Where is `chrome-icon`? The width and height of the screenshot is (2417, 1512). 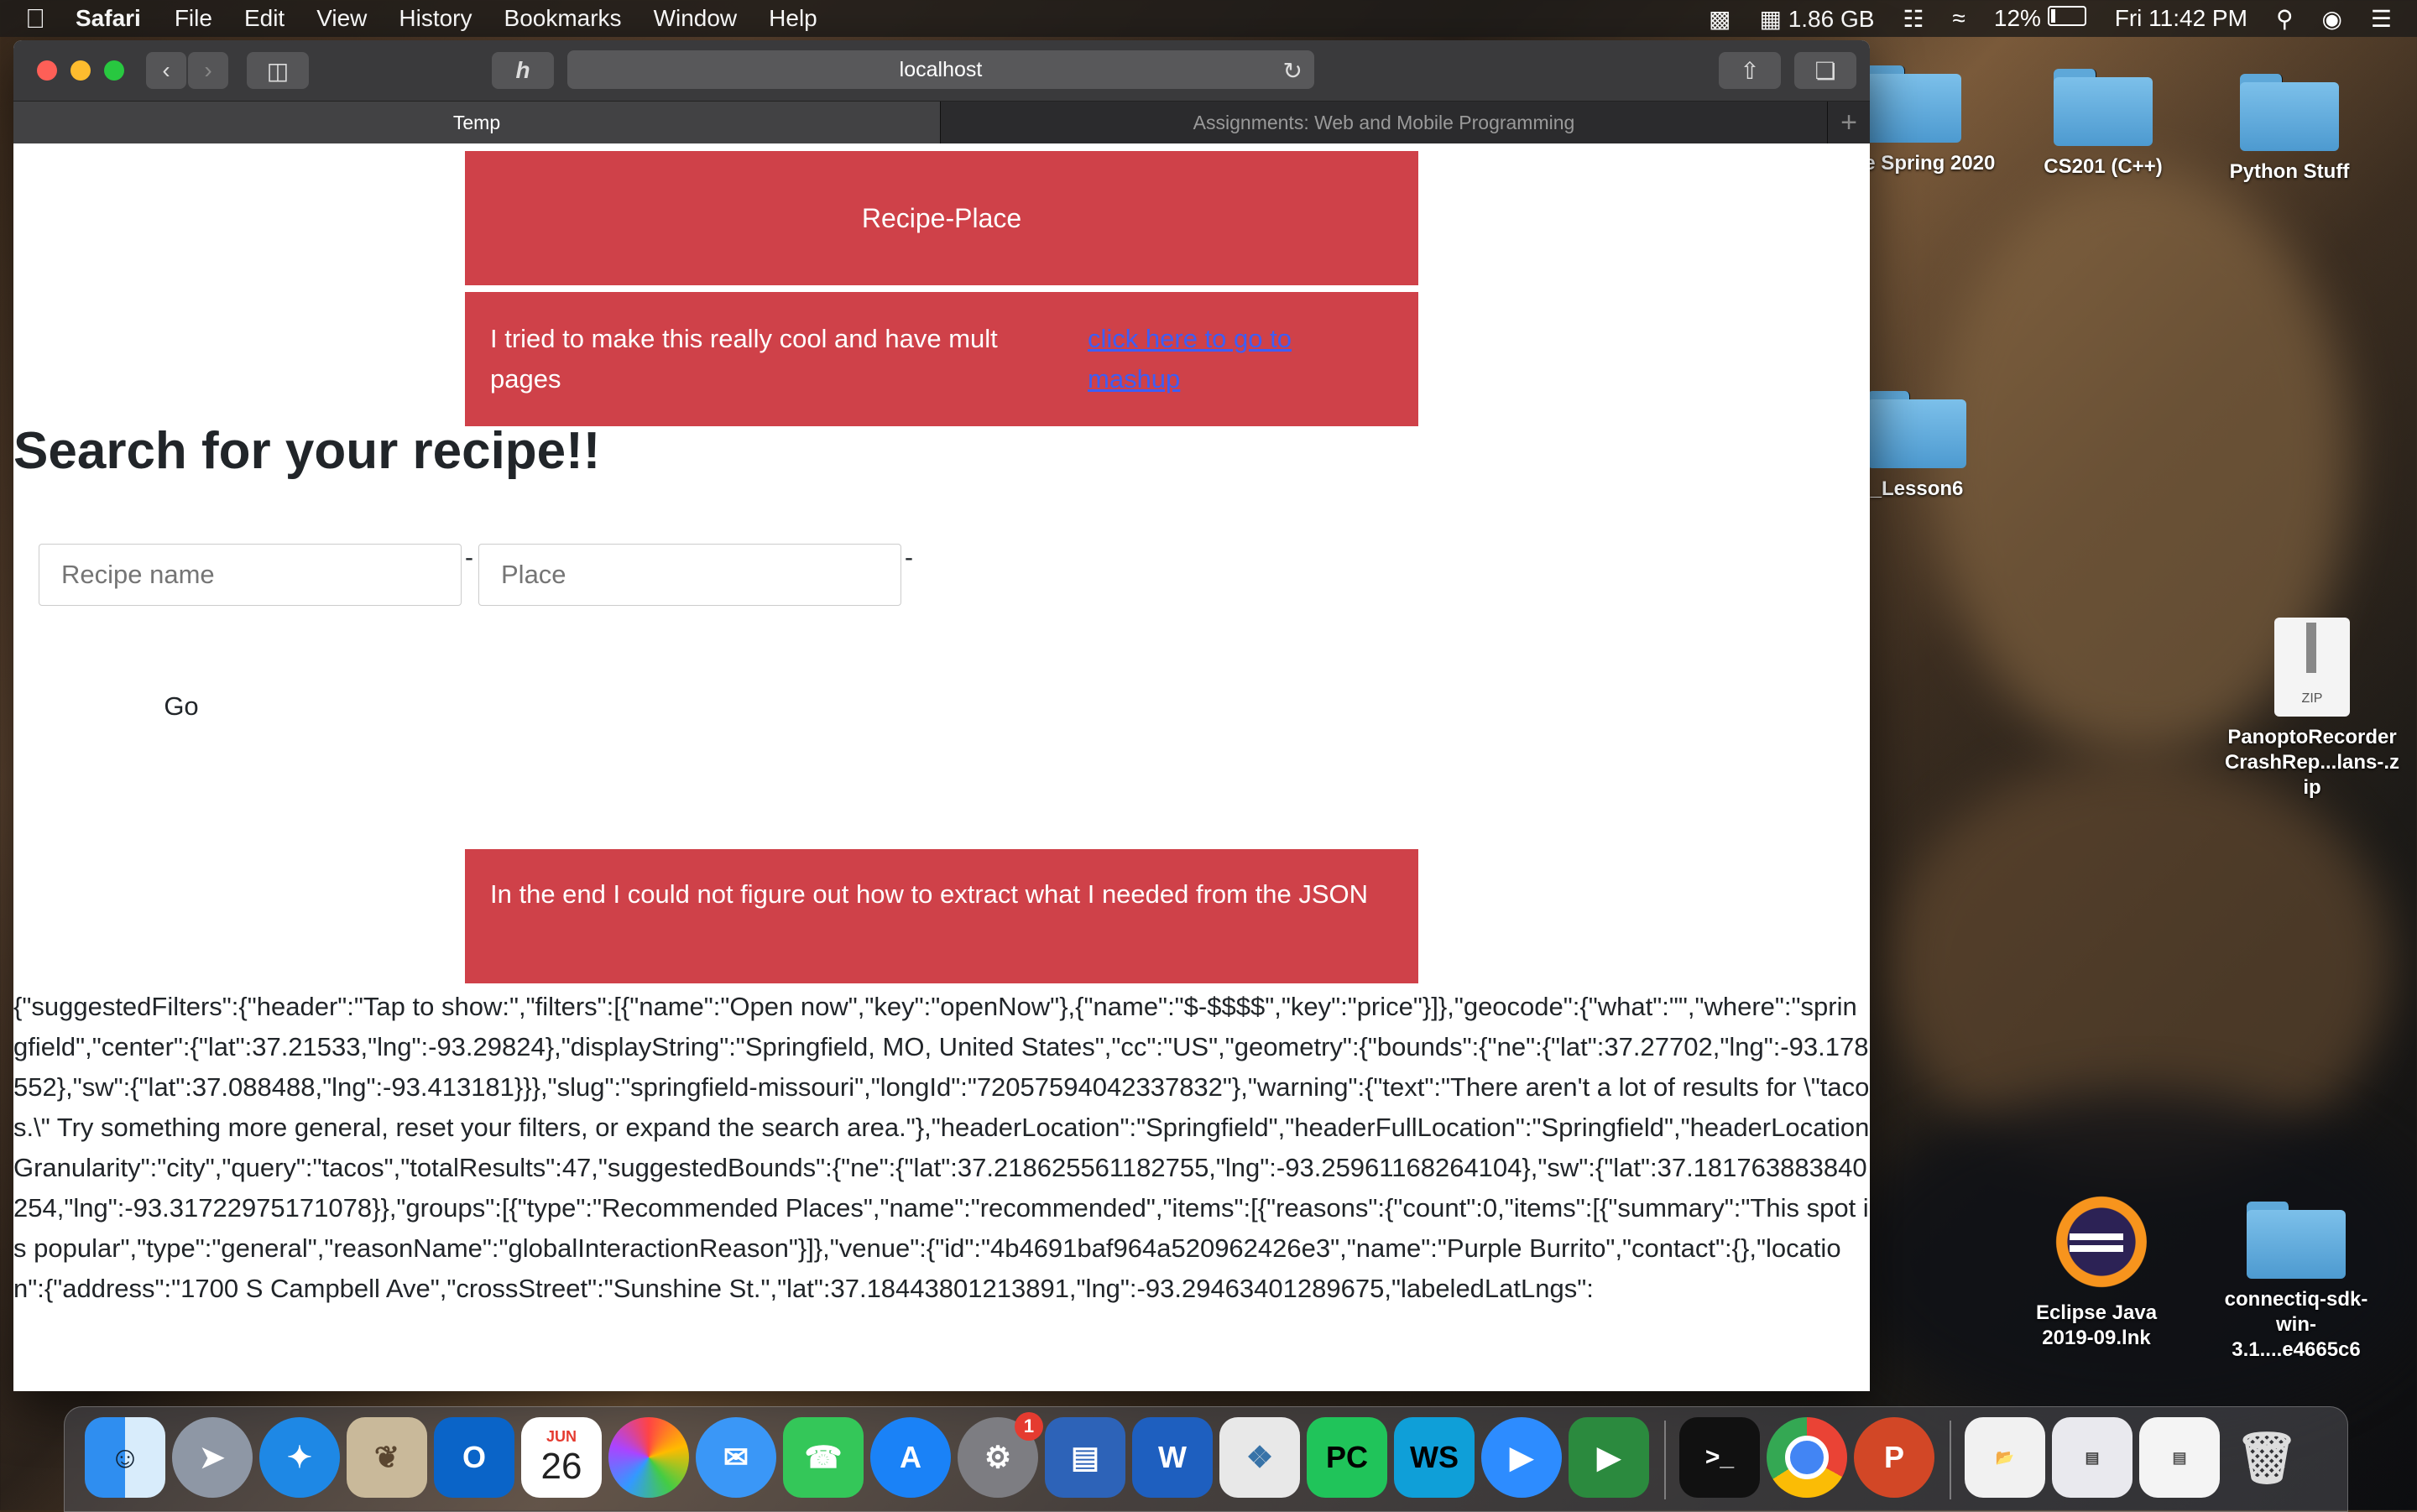
chrome-icon is located at coordinates (1807, 1457).